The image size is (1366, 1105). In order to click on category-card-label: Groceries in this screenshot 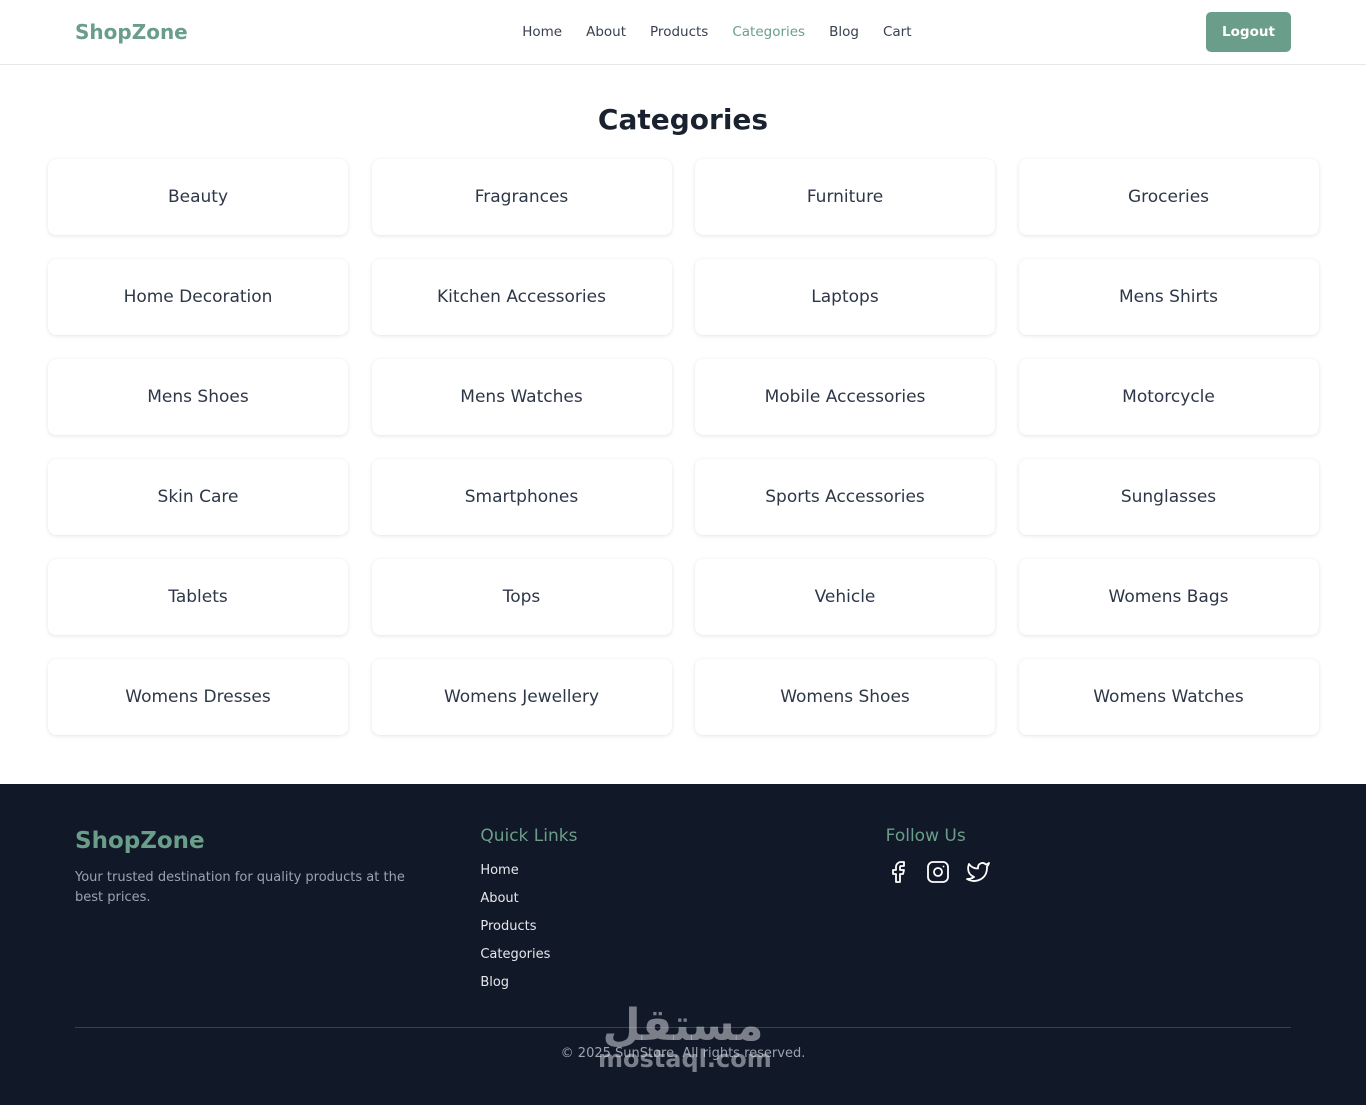, I will do `click(1168, 197)`.